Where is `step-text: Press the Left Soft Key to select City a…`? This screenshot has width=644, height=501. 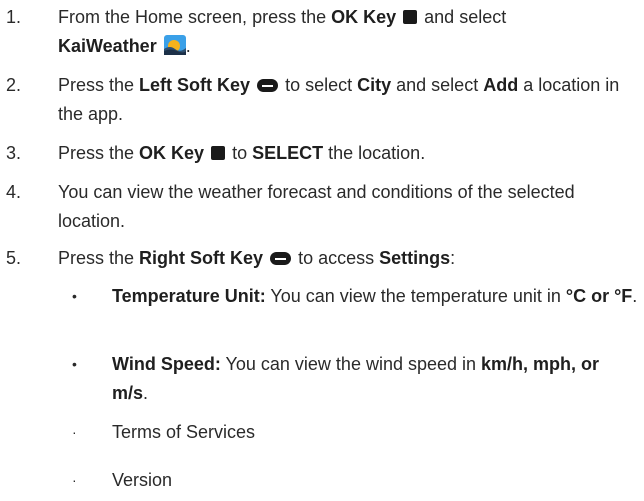
step-text: Press the Left Soft Key to select City a… is located at coordinates (351, 100).